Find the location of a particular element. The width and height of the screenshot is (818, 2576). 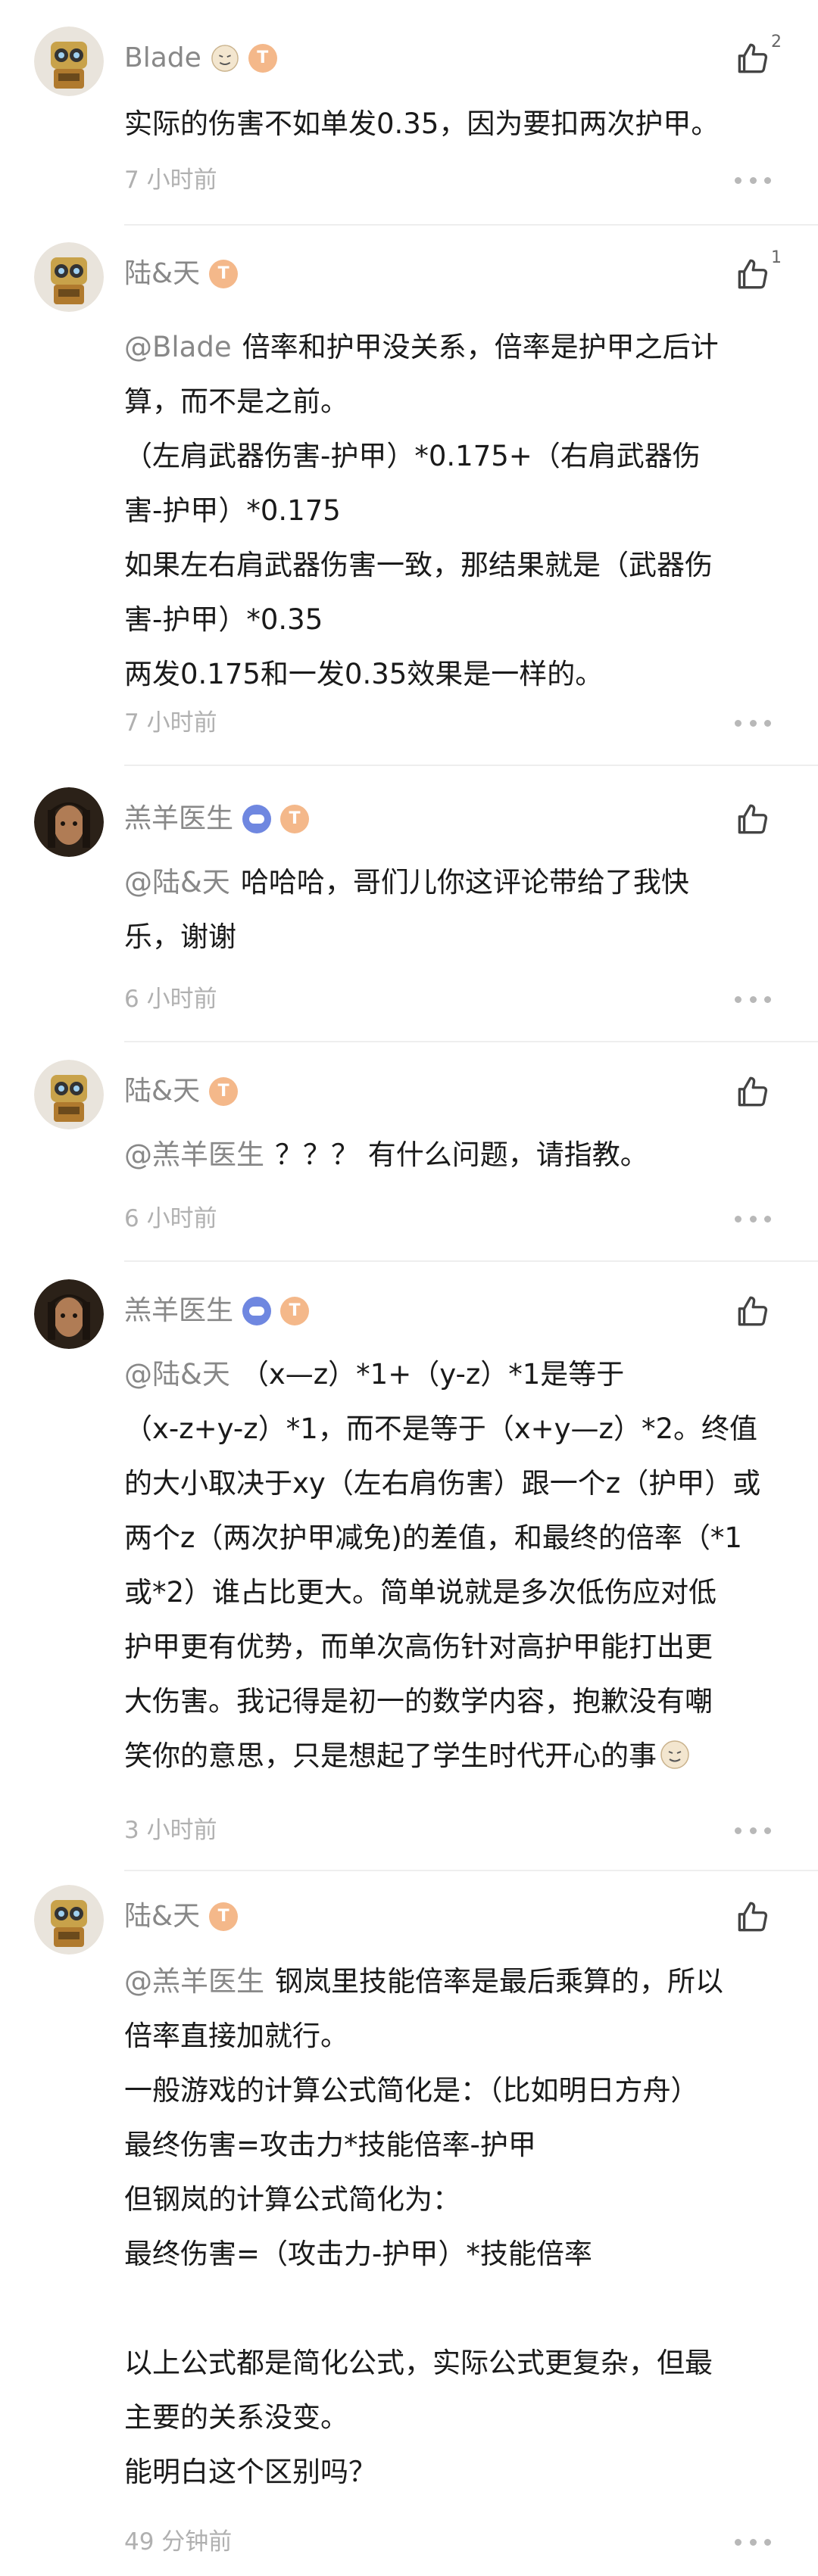

comment-line: @Blade 倍率和护甲没关系，倍率是护甲之后计 is located at coordinates (454, 347).